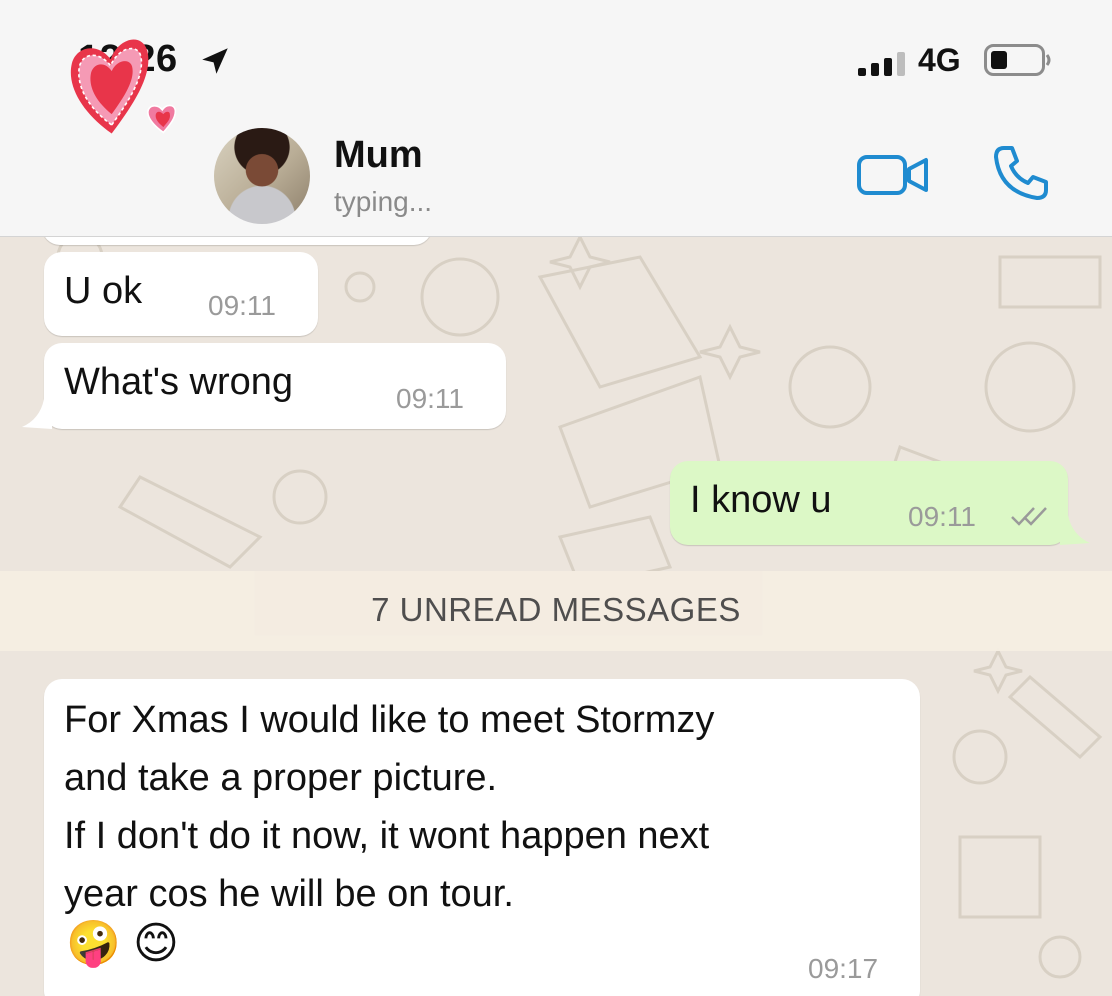  What do you see at coordinates (123, 86) in the screenshot?
I see `hearts-sticker-icon` at bounding box center [123, 86].